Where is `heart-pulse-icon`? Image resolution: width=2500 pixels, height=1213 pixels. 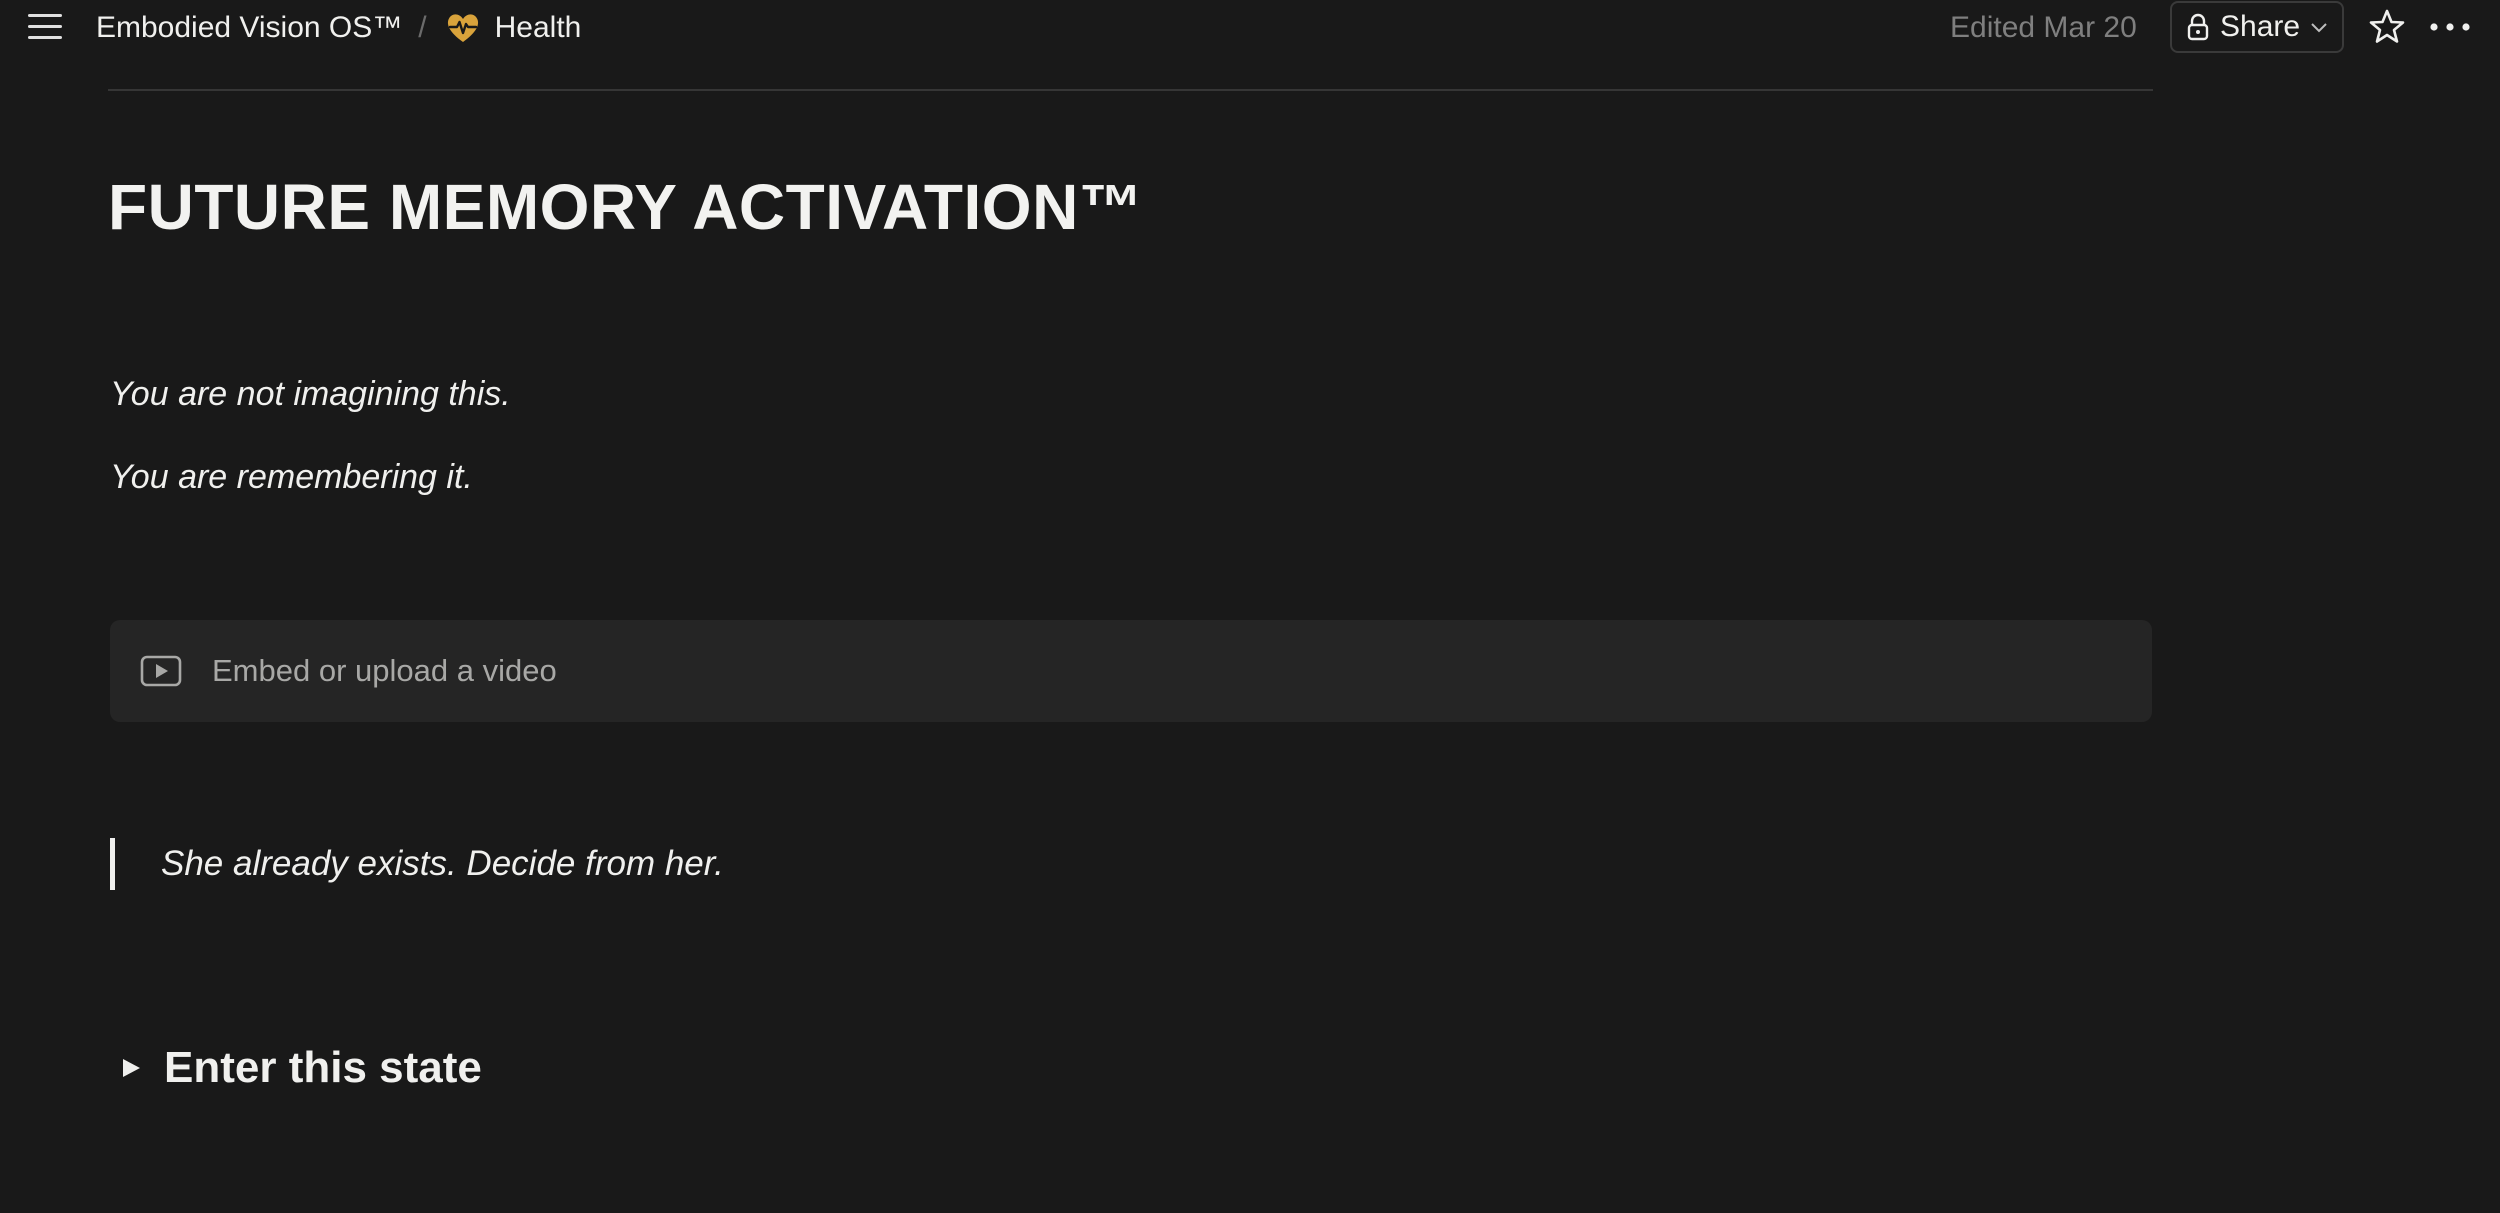 heart-pulse-icon is located at coordinates (462, 28).